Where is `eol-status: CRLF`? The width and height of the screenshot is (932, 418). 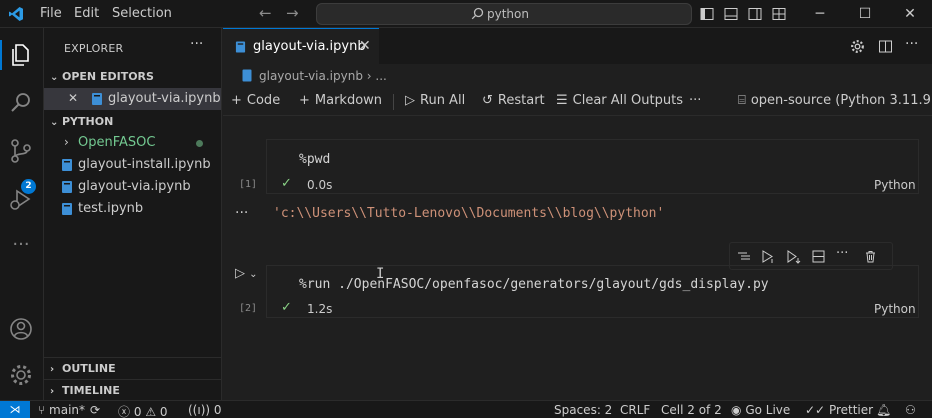
eol-status: CRLF is located at coordinates (635, 410).